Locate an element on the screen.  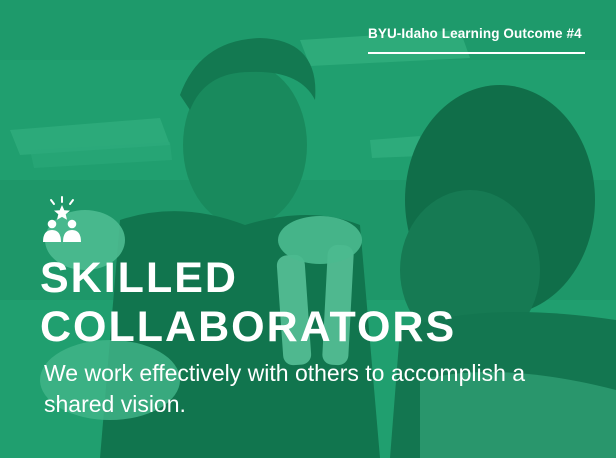
headline-line-1: SKILLED is located at coordinates (139, 278).